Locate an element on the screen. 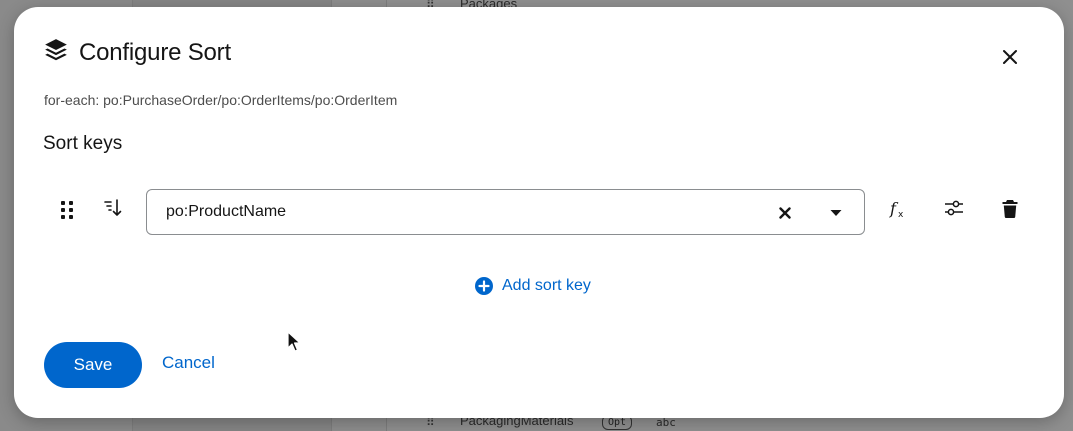 This screenshot has height=431, width=1073. clear-button is located at coordinates (785, 213).